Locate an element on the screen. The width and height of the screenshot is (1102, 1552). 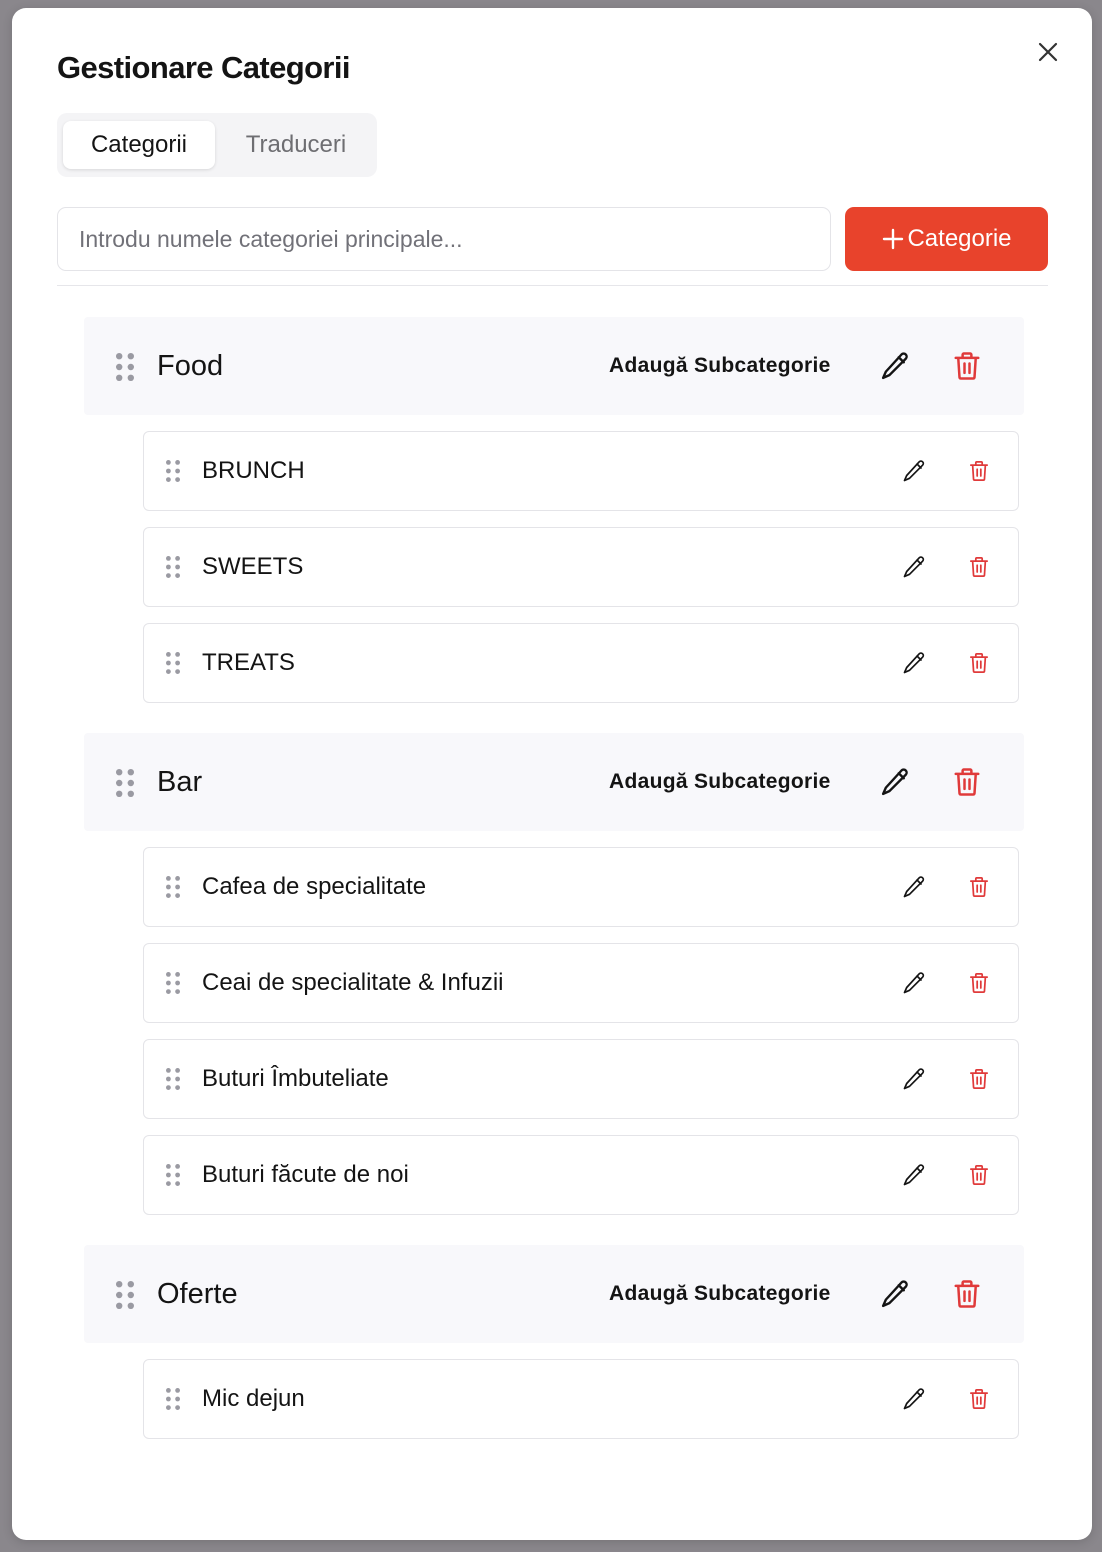
tab-traduceri: Traduceri is located at coordinates (296, 145).